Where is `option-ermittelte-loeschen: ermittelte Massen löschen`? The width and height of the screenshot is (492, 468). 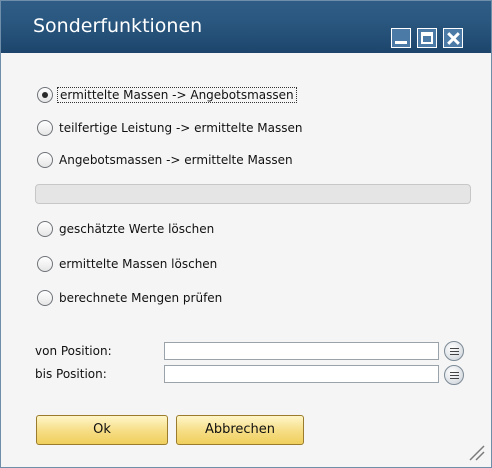
option-ermittelte-loeschen: ermittelte Massen löschen is located at coordinates (127, 264).